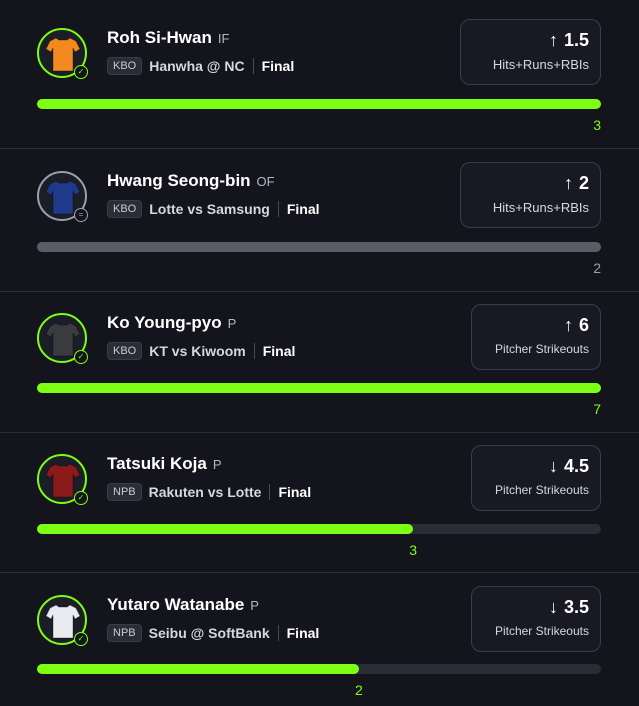 The width and height of the screenshot is (639, 706). What do you see at coordinates (197, 351) in the screenshot?
I see `matchup-text: KT vs Kiwoom` at bounding box center [197, 351].